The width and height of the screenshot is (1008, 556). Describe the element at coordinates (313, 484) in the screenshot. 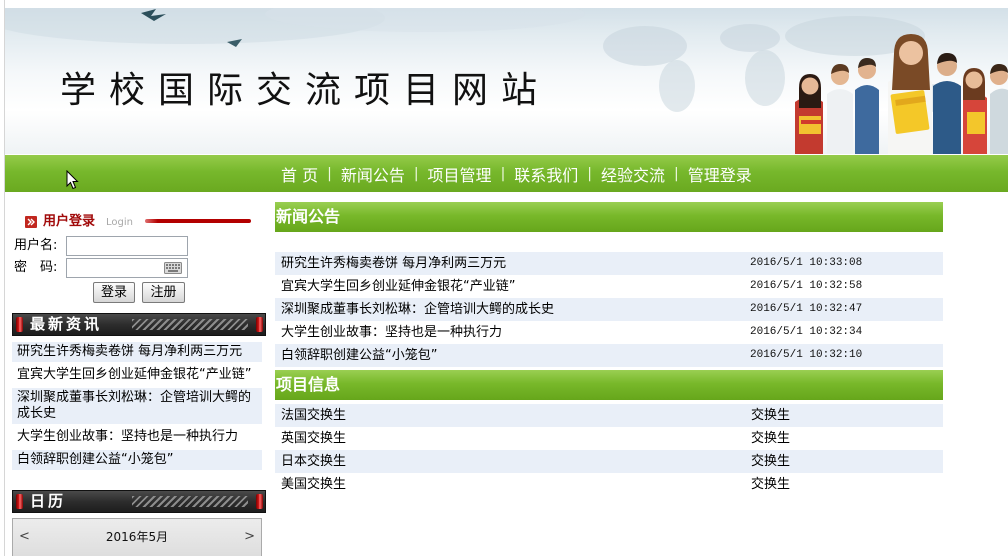

I see `project-name-link: 美国交换生` at that location.